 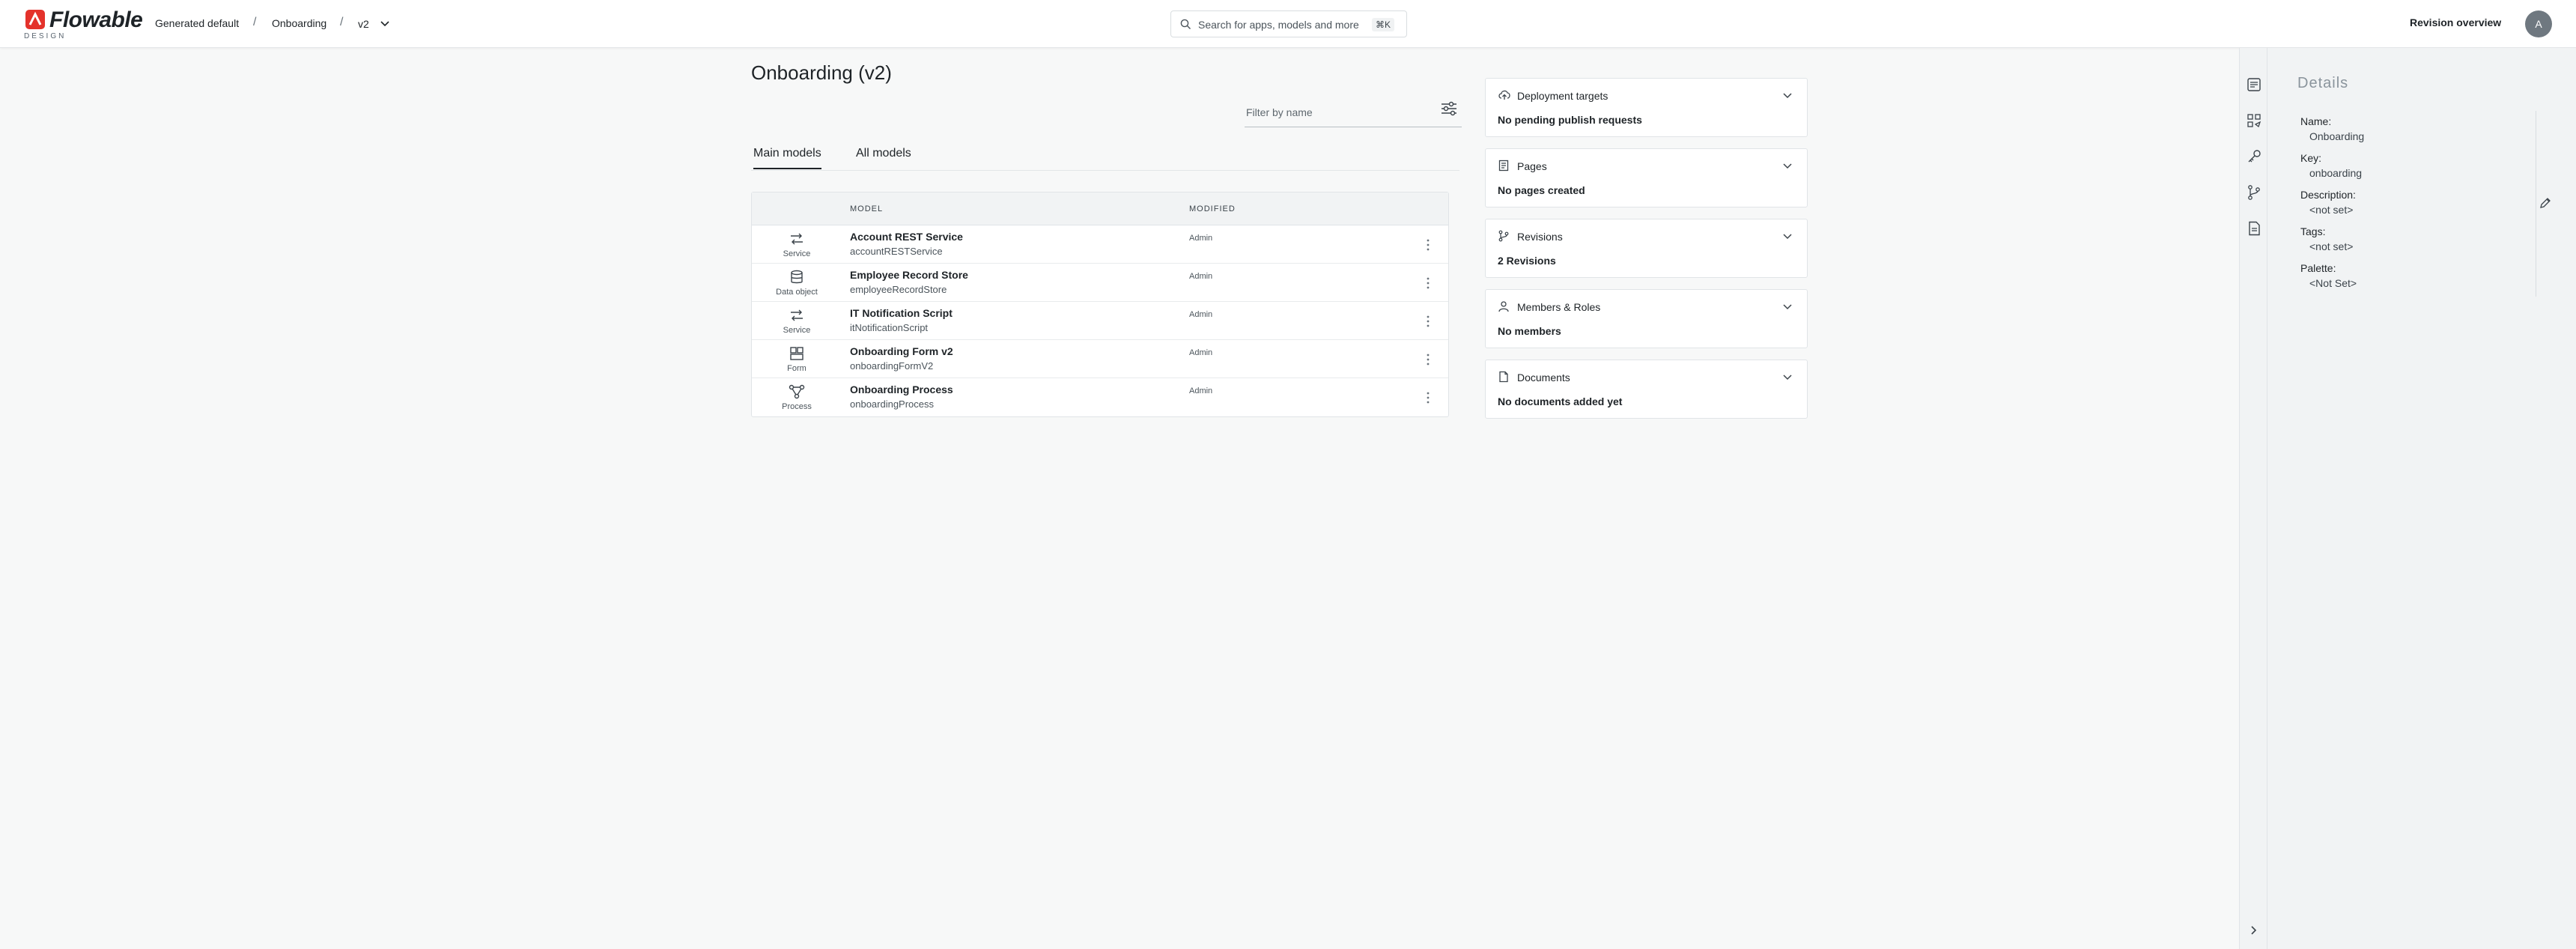 I want to click on revision-overview-button: Revision overview, so click(x=2455, y=22).